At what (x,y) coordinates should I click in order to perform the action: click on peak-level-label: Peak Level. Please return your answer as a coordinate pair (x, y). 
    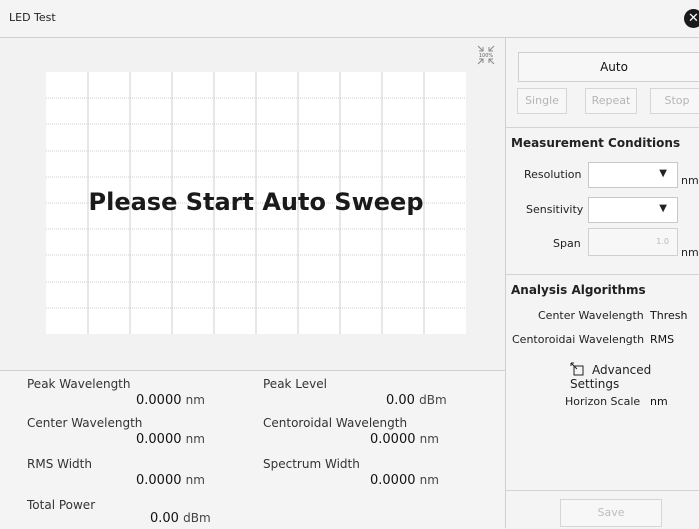
    Looking at the image, I should click on (295, 384).